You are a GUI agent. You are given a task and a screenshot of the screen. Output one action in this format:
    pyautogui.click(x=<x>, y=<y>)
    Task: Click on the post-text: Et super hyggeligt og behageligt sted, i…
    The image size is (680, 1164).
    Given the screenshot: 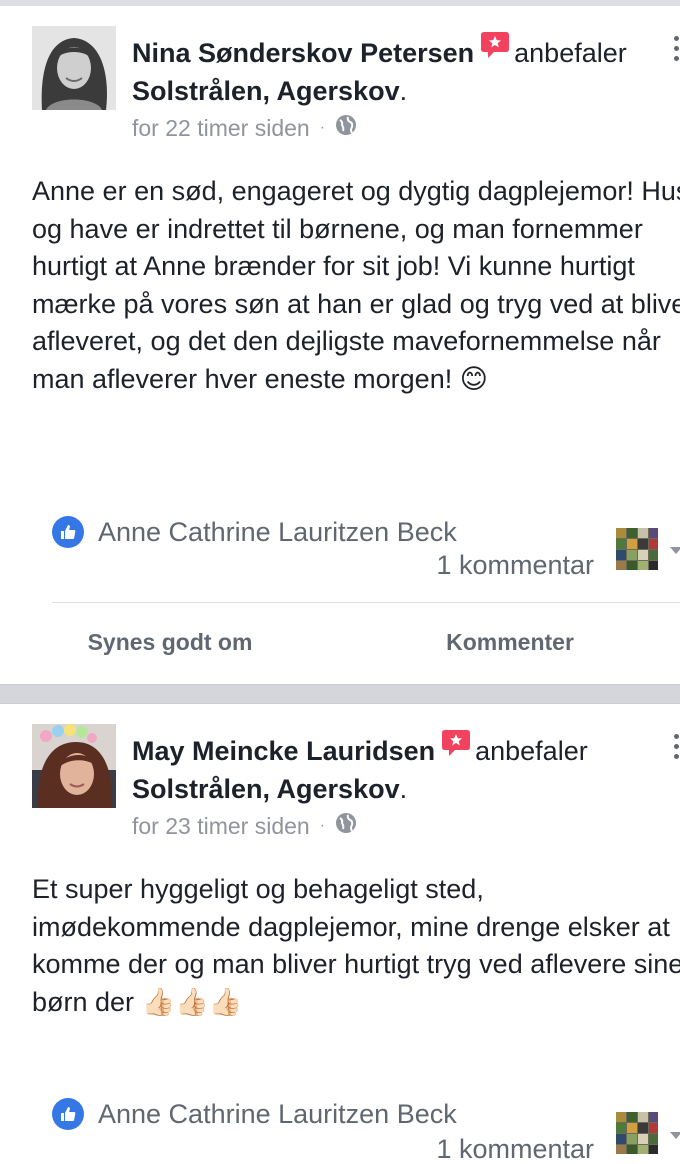 What is the action you would take?
    pyautogui.click(x=356, y=945)
    